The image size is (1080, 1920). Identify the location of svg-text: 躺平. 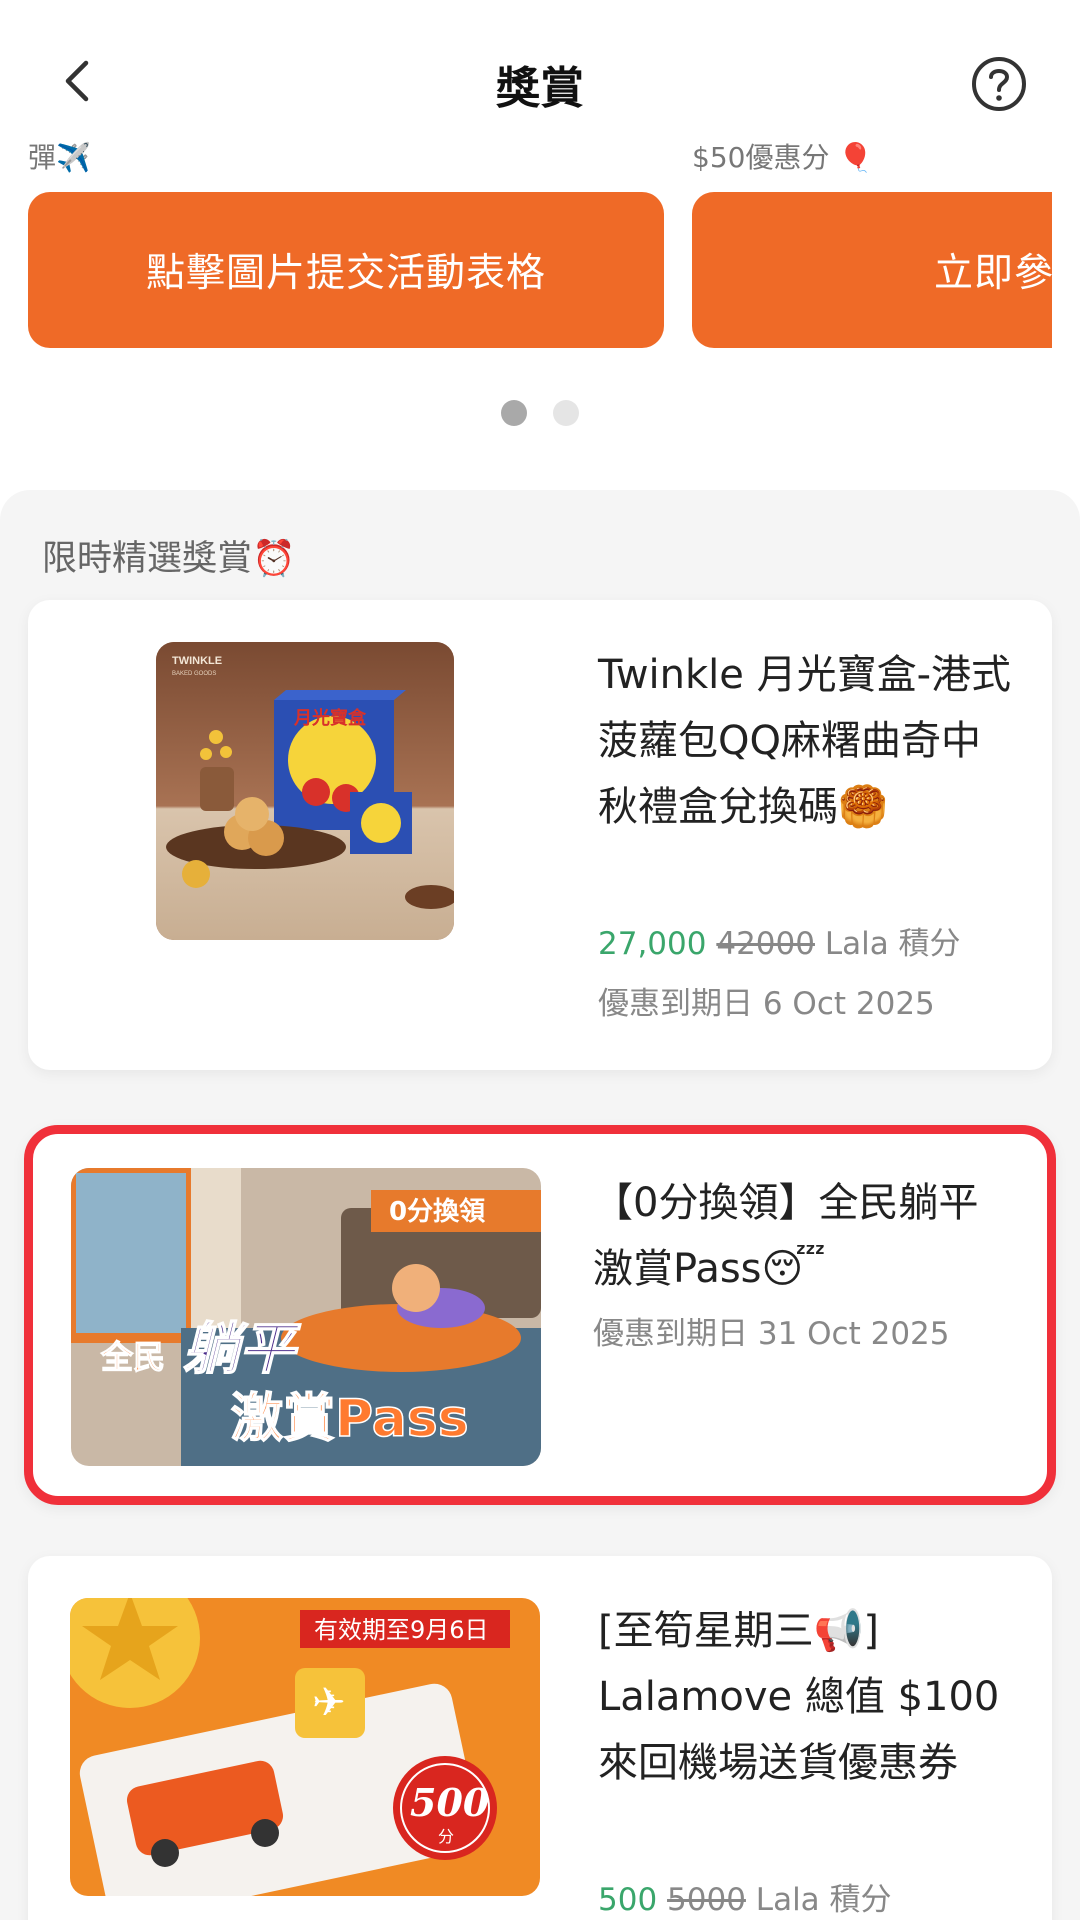
(242, 1349).